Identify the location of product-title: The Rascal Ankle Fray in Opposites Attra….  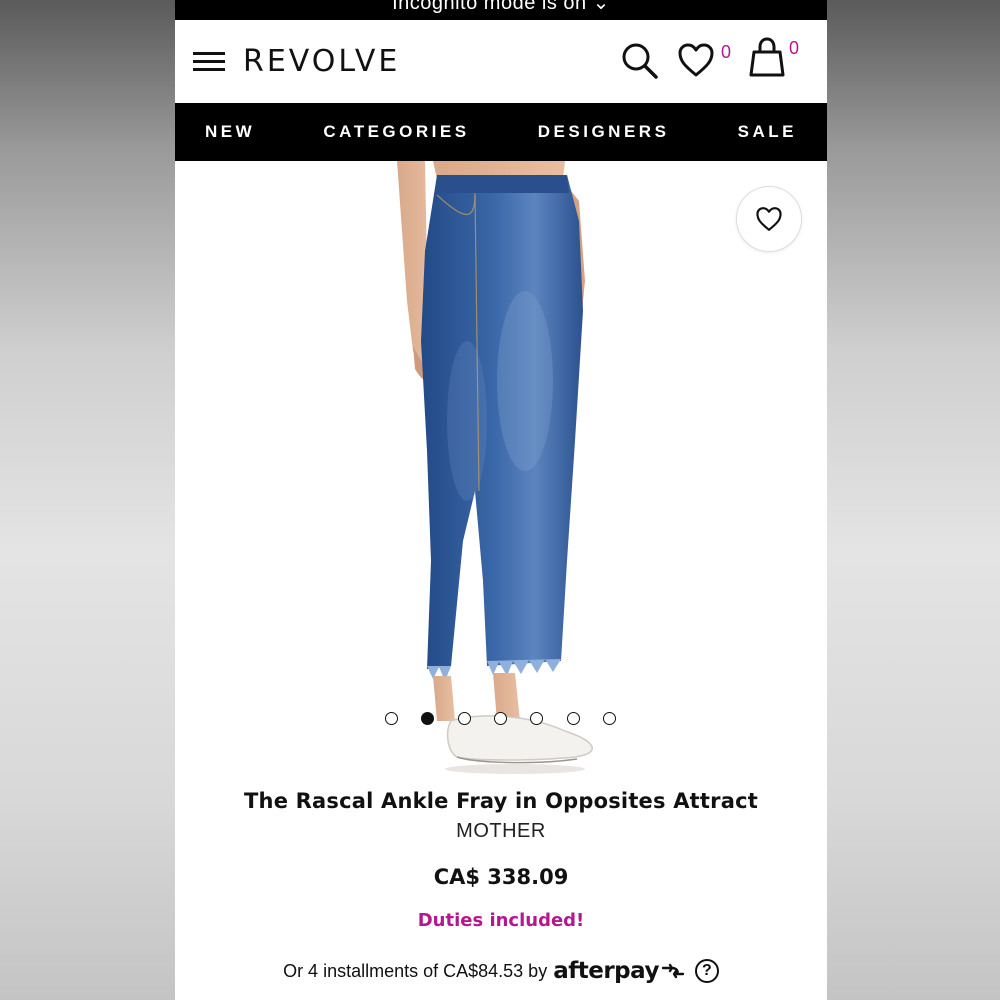
(501, 801).